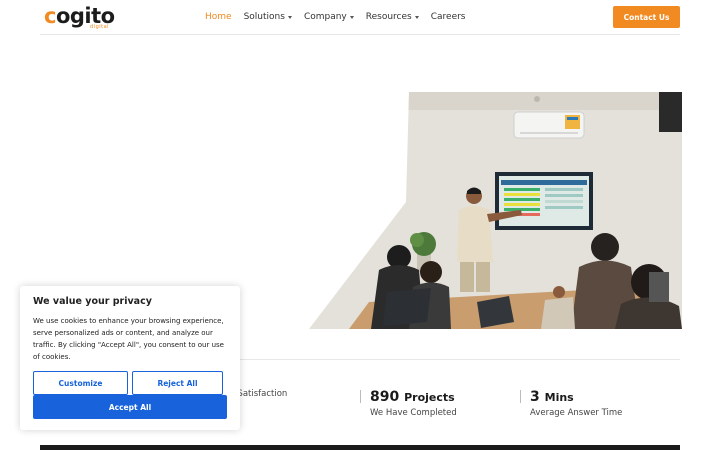  I want to click on stat-number: 890 Projects, so click(413, 397).